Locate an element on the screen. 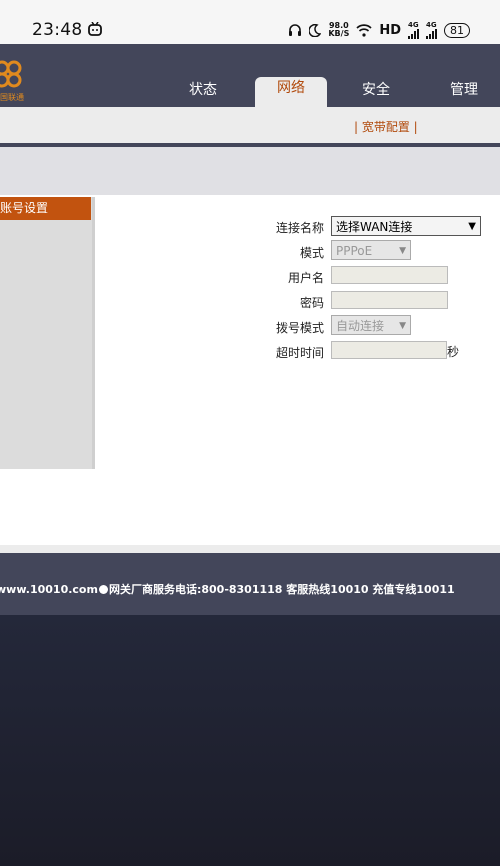 The height and width of the screenshot is (866, 500). timeout-unit: 秒 is located at coordinates (453, 352).